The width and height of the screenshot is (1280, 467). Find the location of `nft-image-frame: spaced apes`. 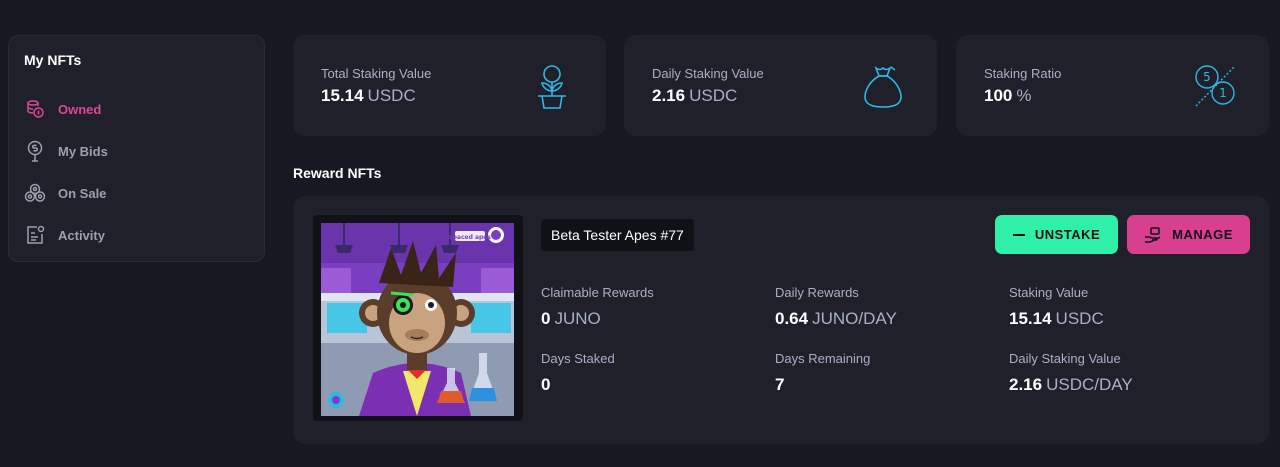

nft-image-frame: spaced apes is located at coordinates (418, 318).